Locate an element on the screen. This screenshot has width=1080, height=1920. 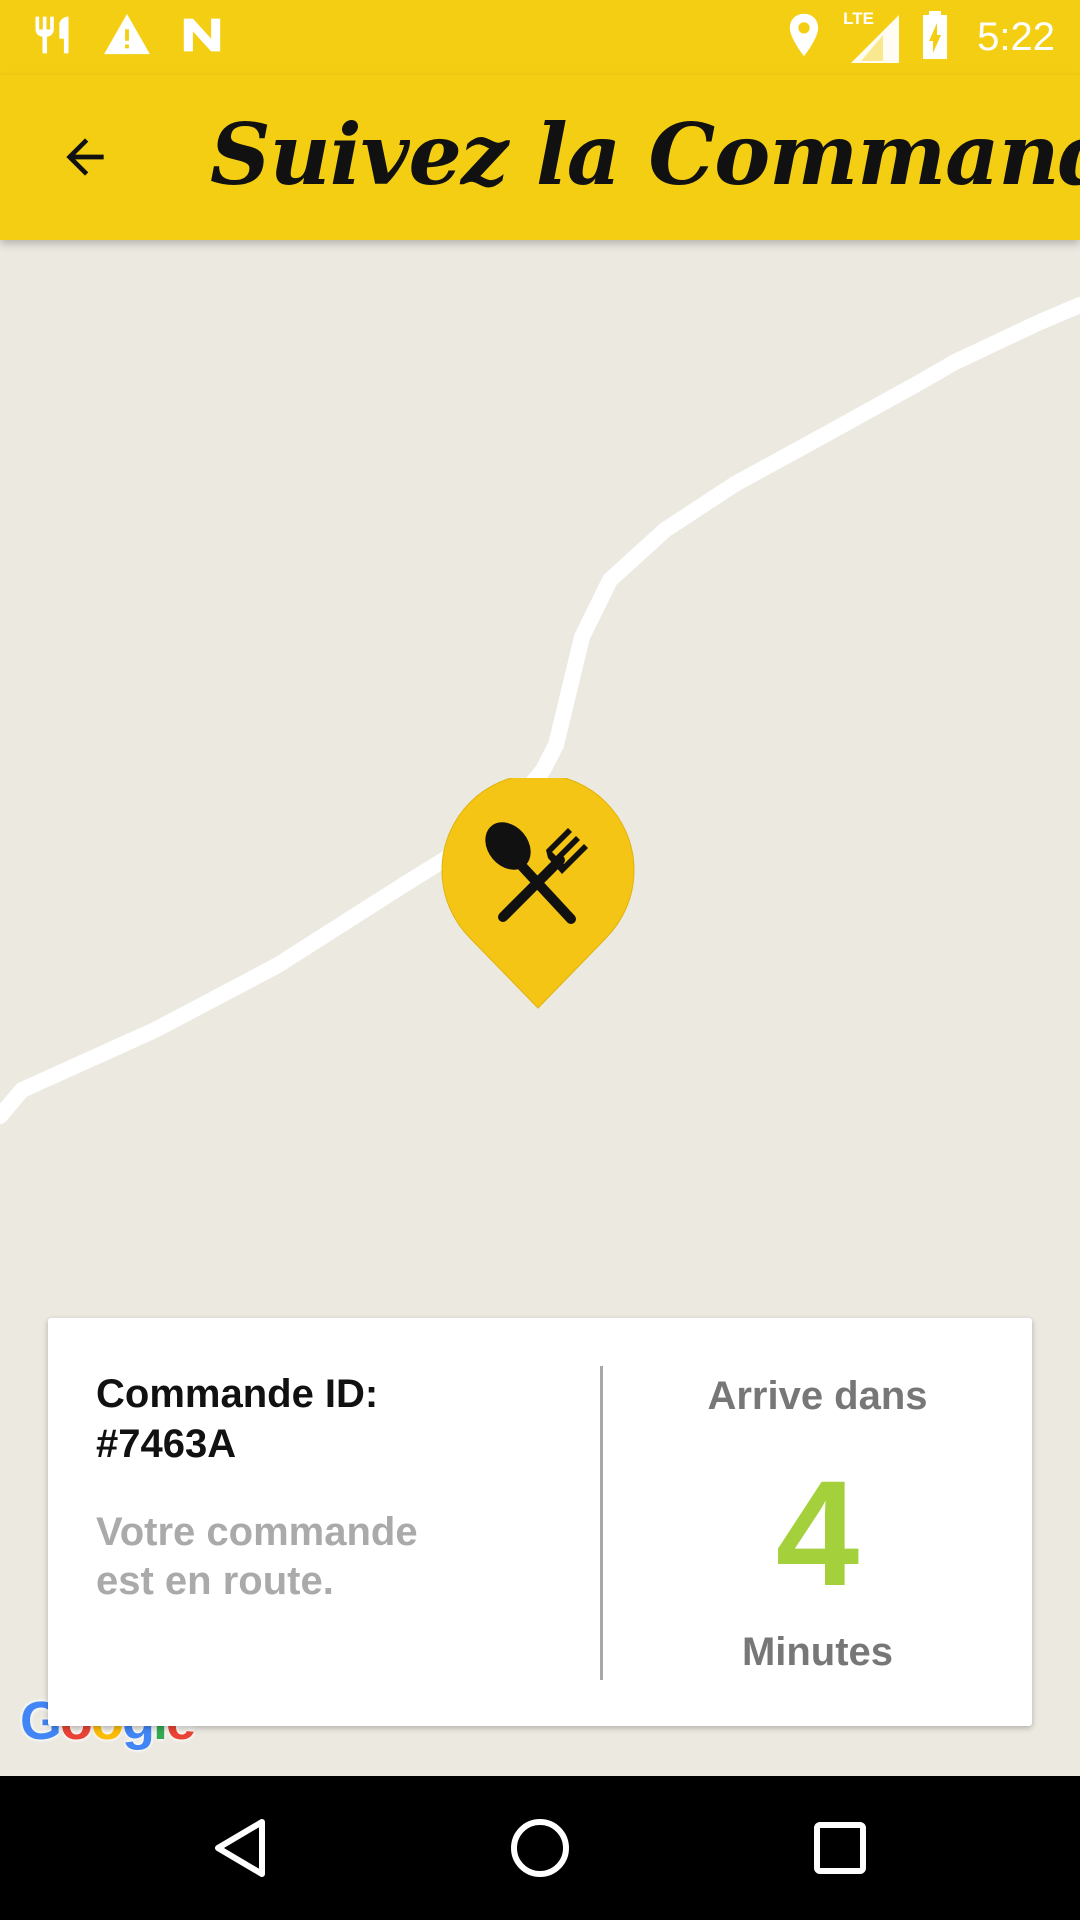
order-status-line-2: est en route. is located at coordinates (215, 1581).